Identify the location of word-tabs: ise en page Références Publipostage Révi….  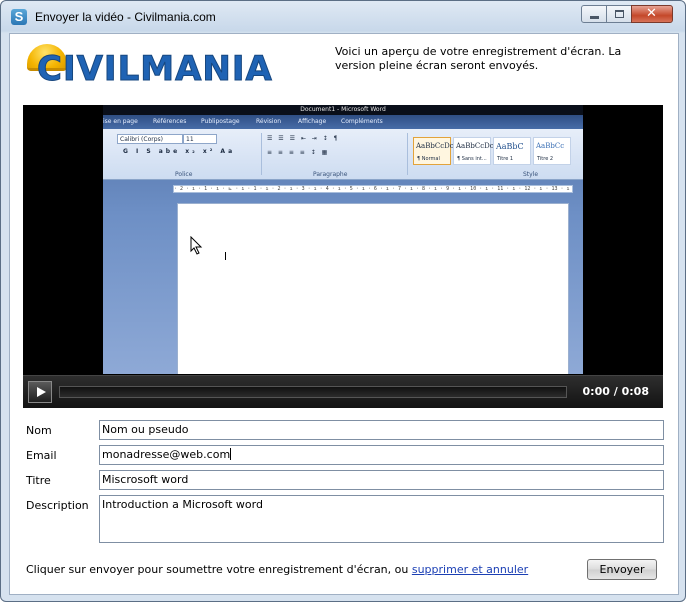
(343, 122).